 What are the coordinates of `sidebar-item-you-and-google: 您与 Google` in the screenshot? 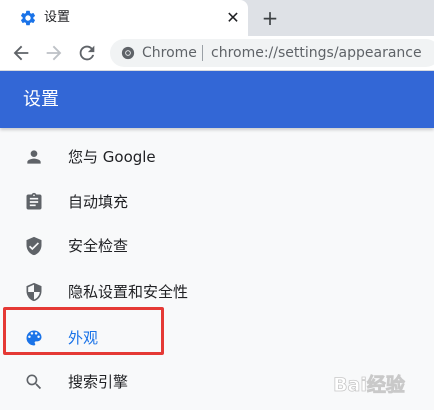 It's located at (217, 157).